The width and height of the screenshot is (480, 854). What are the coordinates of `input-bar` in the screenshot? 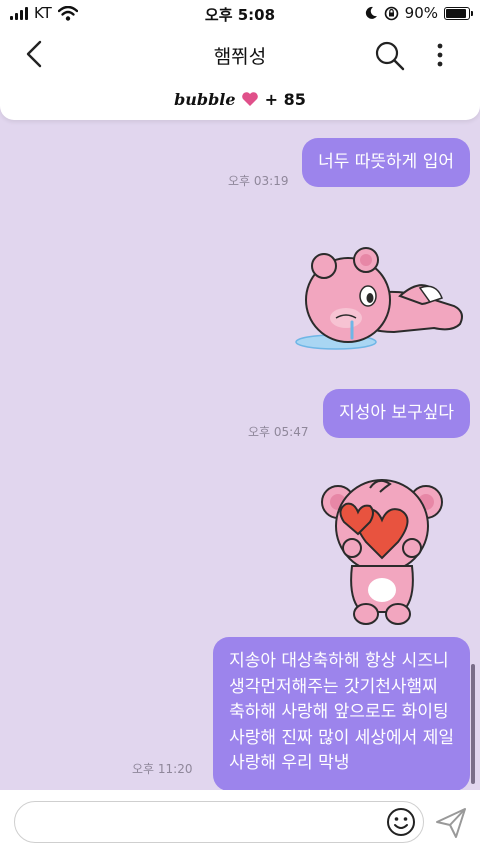 It's located at (240, 822).